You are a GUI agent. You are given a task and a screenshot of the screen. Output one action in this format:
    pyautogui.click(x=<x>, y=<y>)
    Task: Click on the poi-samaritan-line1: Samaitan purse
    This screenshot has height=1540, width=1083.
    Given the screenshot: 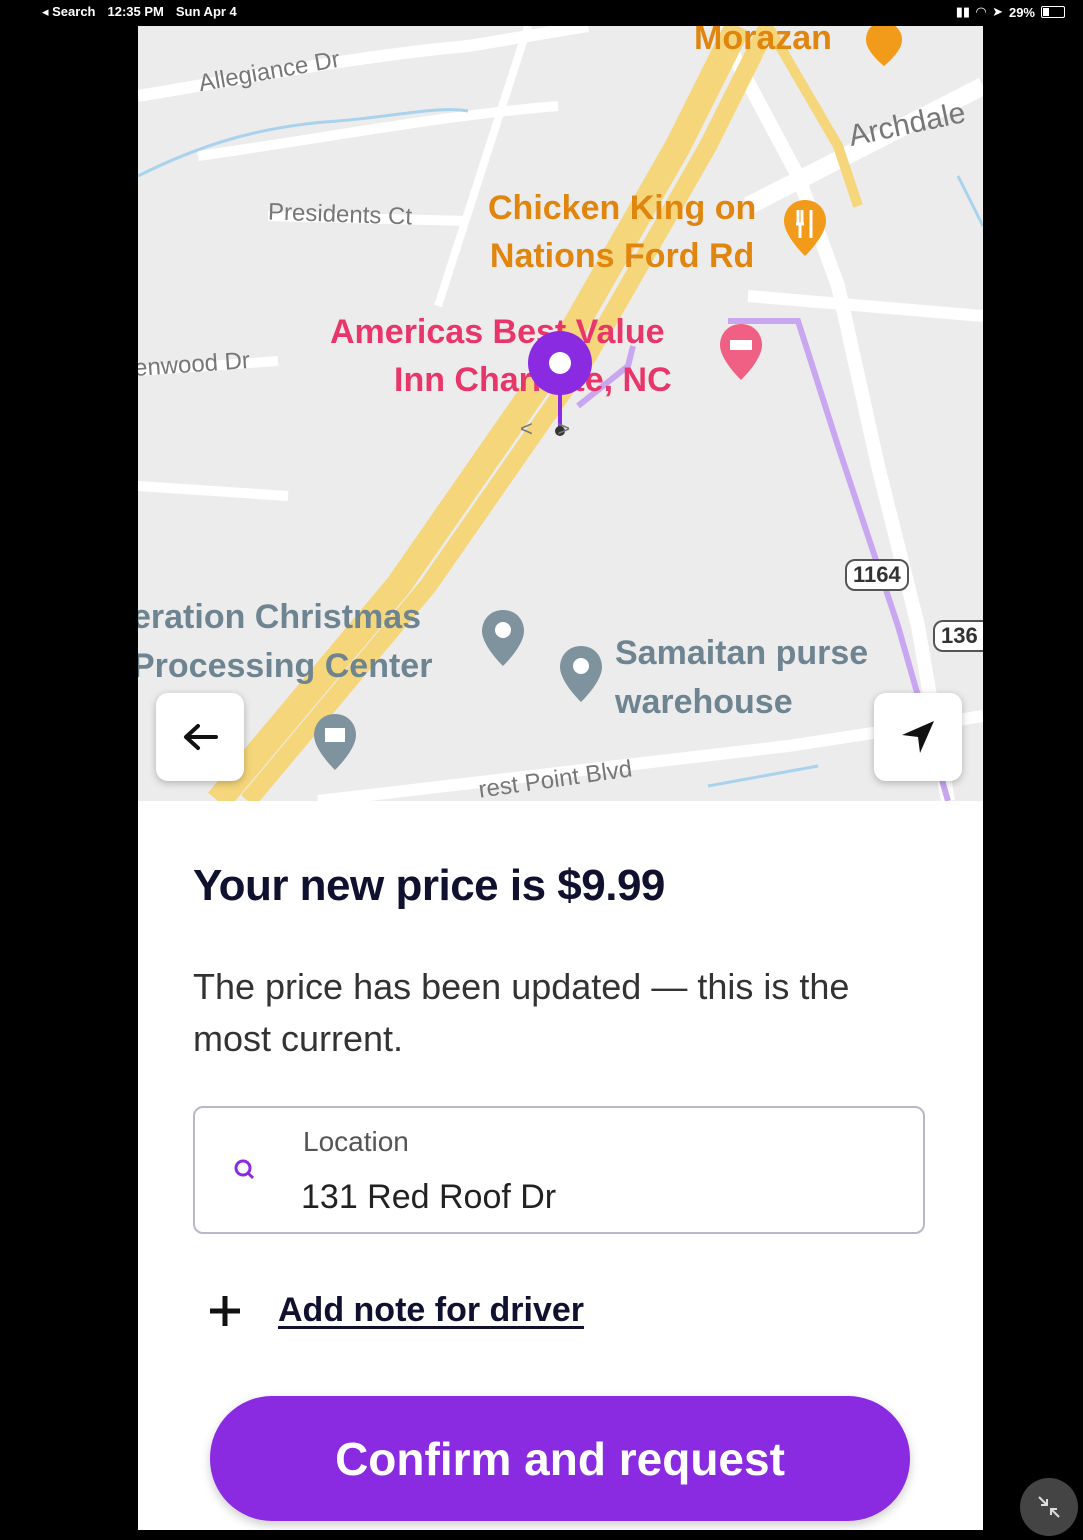 What is the action you would take?
    pyautogui.click(x=741, y=653)
    